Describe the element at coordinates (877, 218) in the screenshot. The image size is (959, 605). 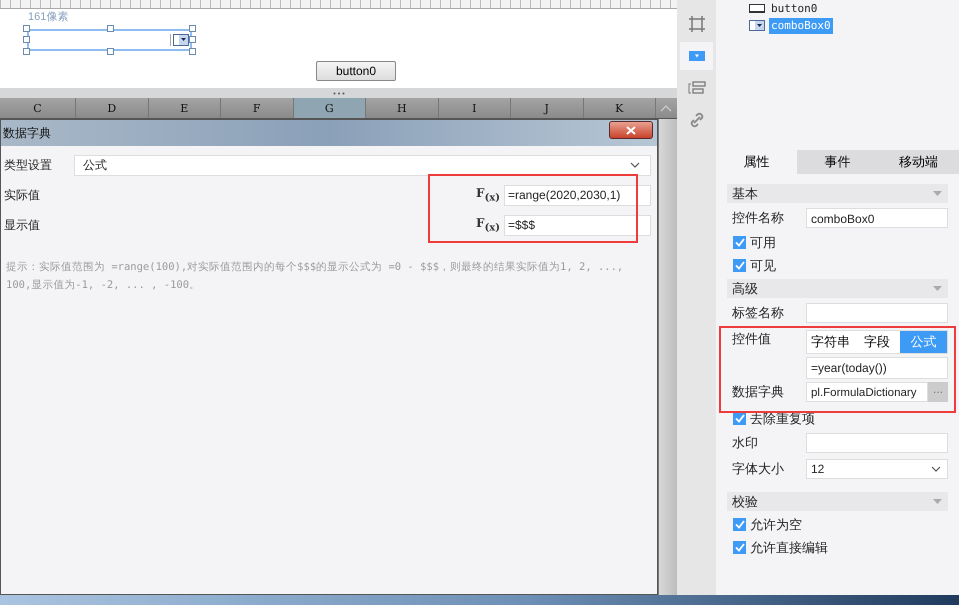
I see `name-field: comboBox0` at that location.